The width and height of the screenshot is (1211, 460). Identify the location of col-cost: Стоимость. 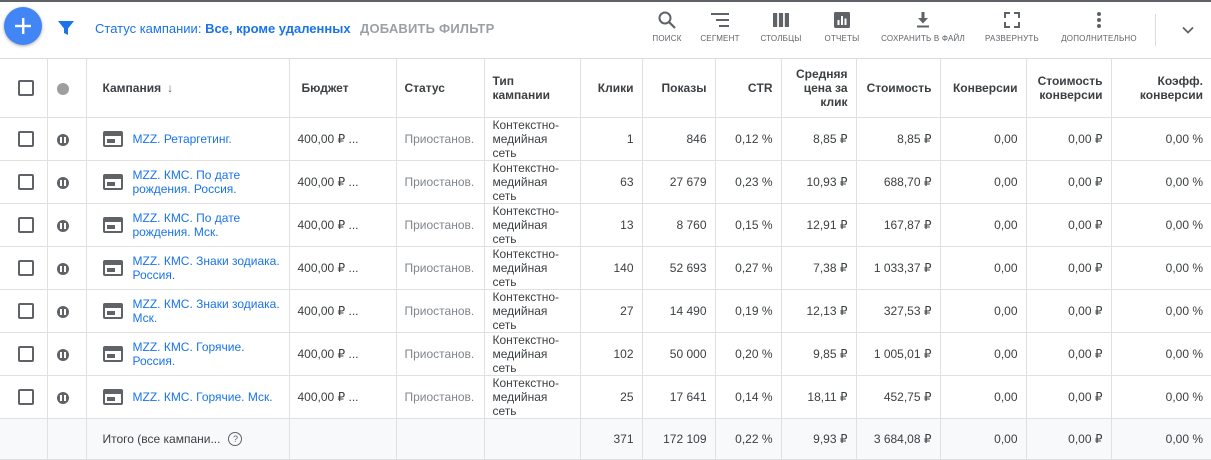
(898, 88).